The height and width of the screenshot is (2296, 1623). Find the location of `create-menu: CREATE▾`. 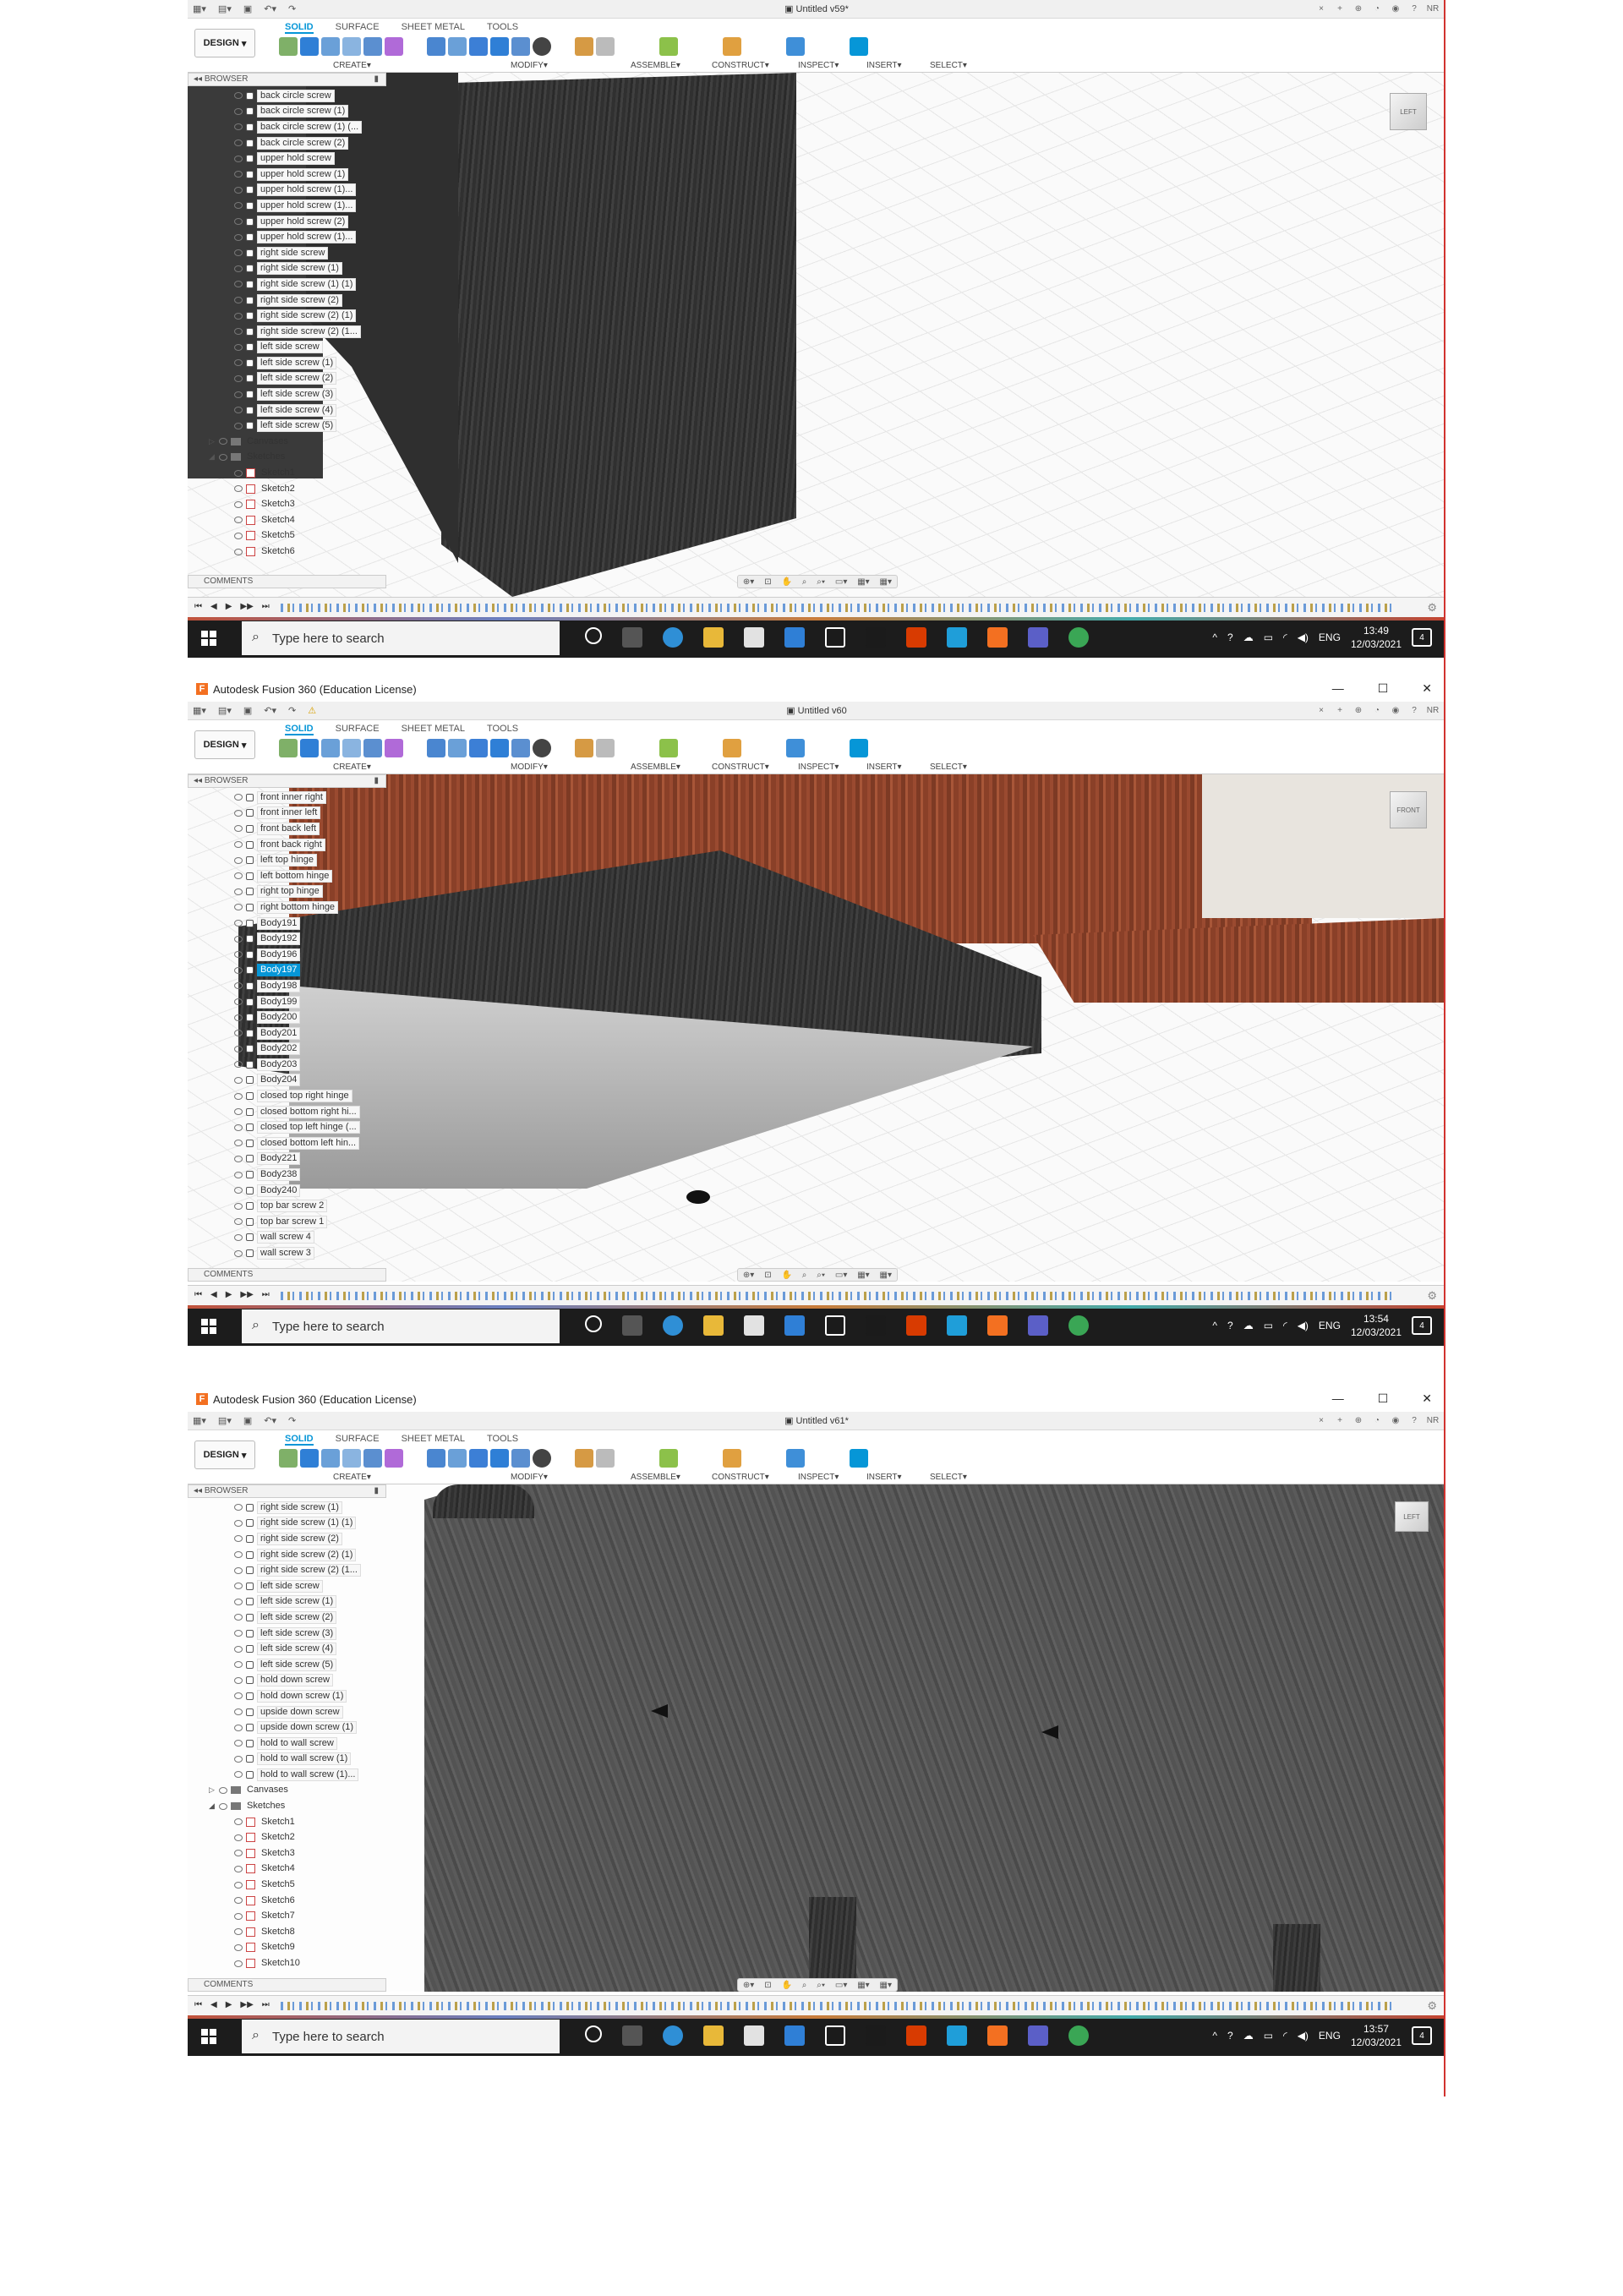

create-menu: CREATE▾ is located at coordinates (352, 1477).